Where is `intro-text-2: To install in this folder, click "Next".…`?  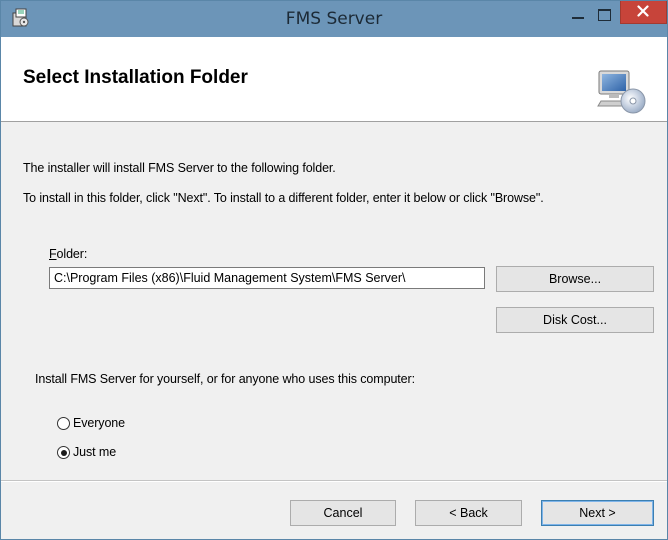 intro-text-2: To install in this folder, click "Next".… is located at coordinates (283, 198).